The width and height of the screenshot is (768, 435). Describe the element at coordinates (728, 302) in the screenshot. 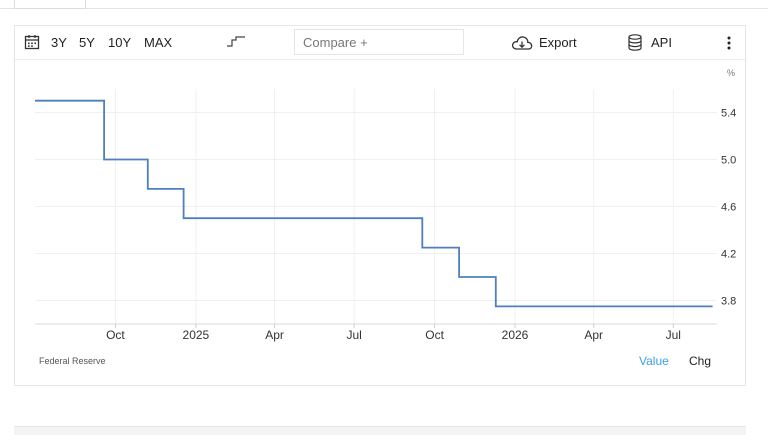

I see `y-tick-label: 3.8` at that location.